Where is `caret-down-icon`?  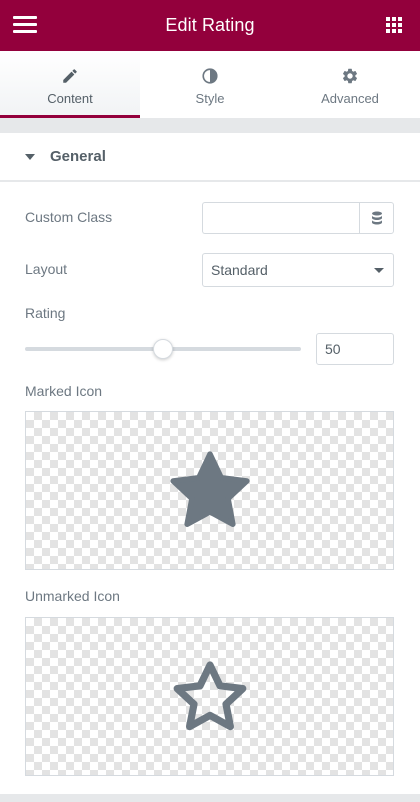 caret-down-icon is located at coordinates (30, 156).